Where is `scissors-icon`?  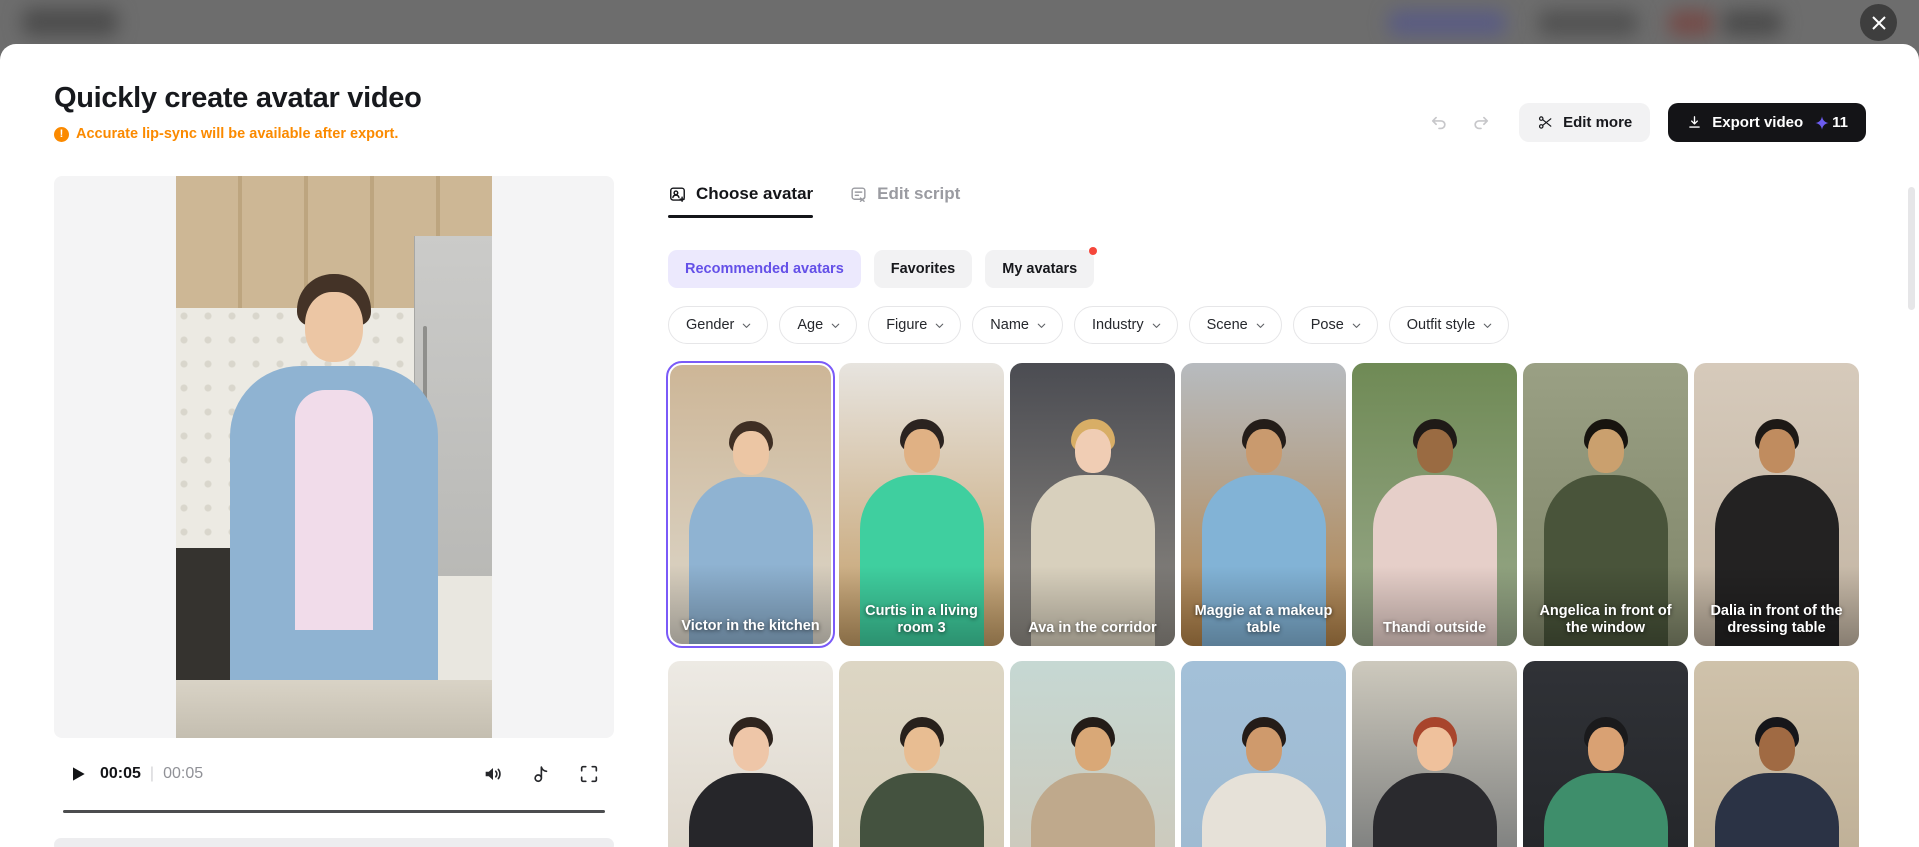 scissors-icon is located at coordinates (1545, 122).